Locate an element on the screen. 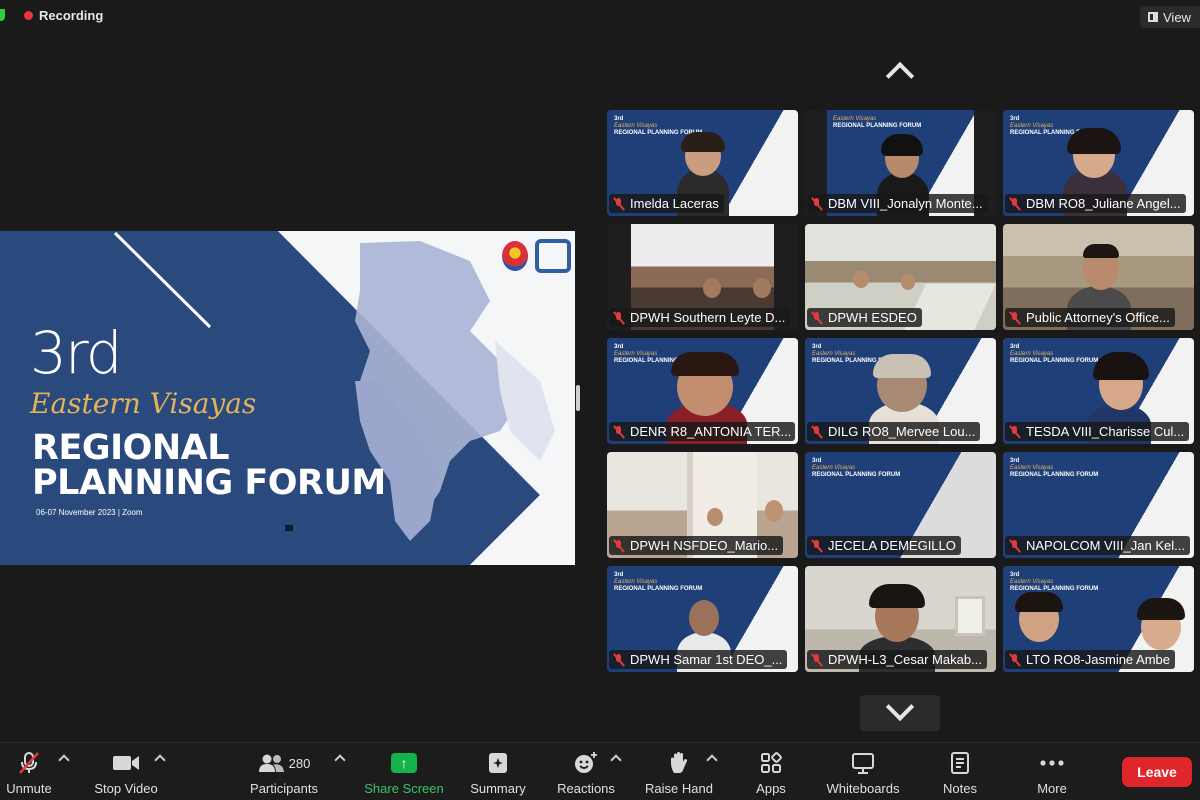 This screenshot has height=800, width=1200. ph-seal-icon is located at coordinates (515, 256).